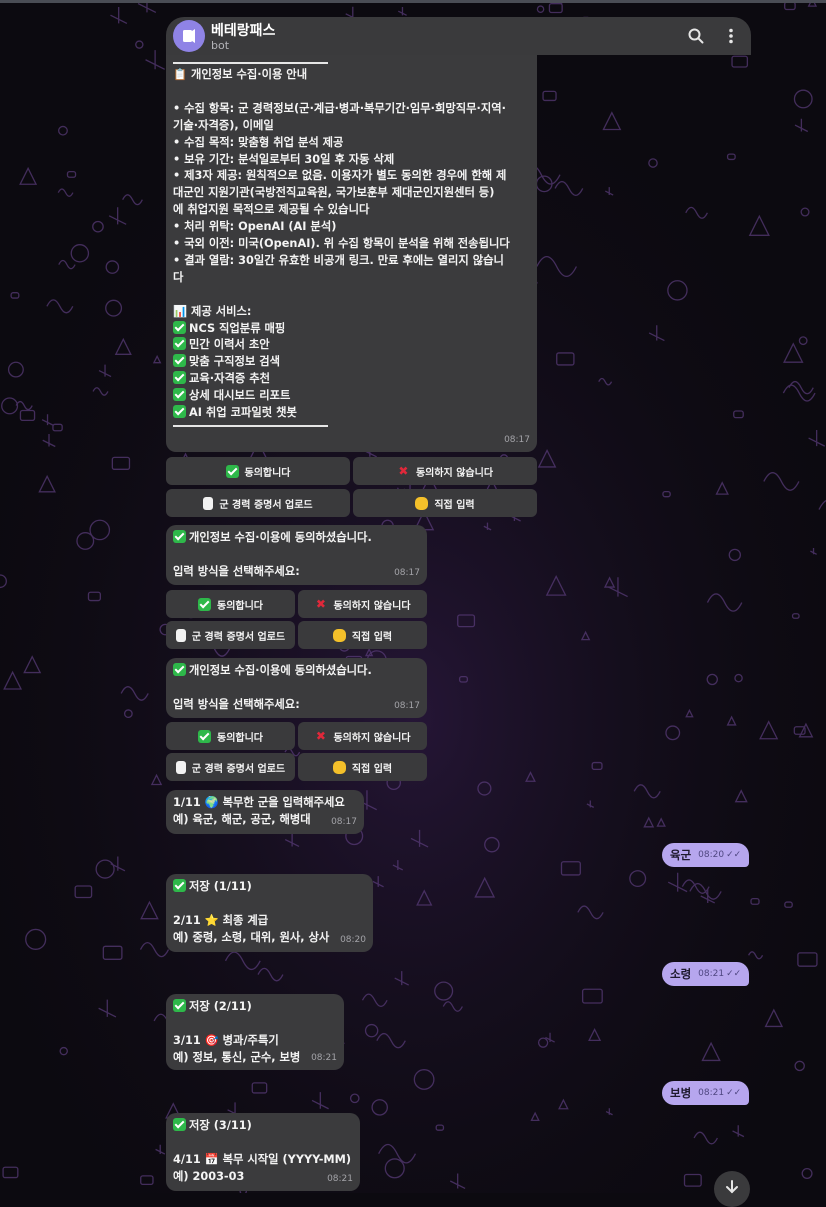  Describe the element at coordinates (706, 1093) in the screenshot. I see `user-reply-message: 보병 08:21 ✓✓` at that location.